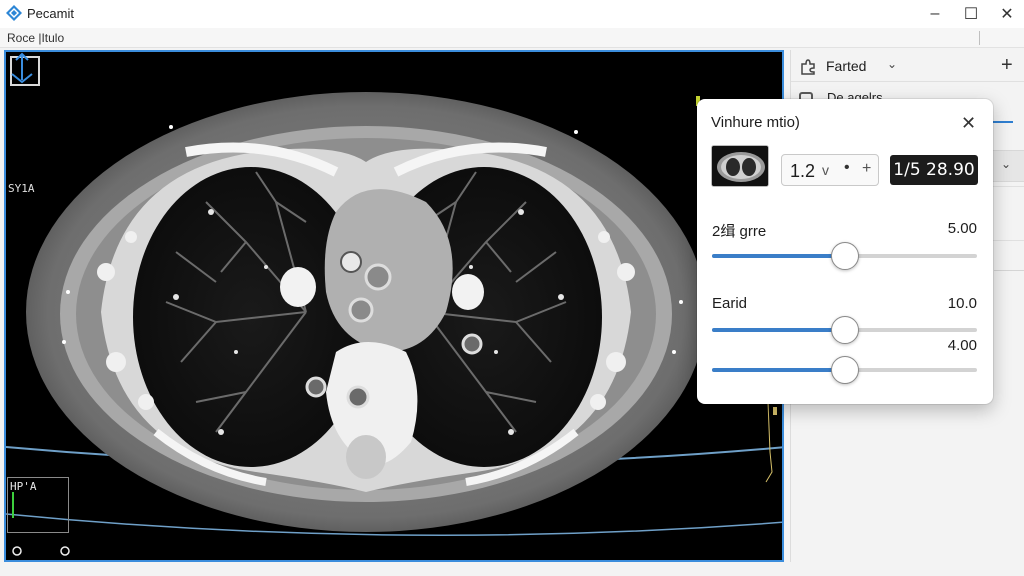 The image size is (1024, 576). What do you see at coordinates (755, 122) in the screenshot?
I see `popup-title: Vinhure mtio)` at bounding box center [755, 122].